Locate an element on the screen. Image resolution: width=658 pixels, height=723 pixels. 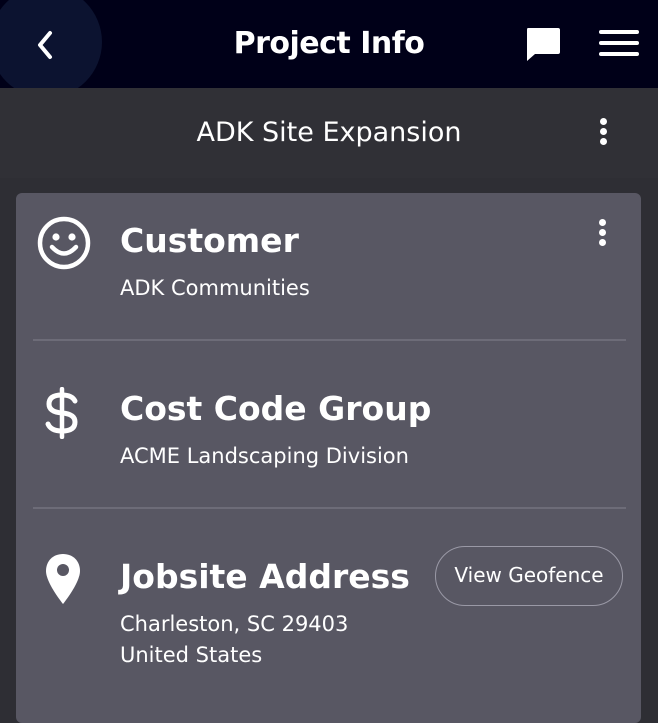
jobsite-address-line-1: Charleston, SC 29403 is located at coordinates (234, 624).